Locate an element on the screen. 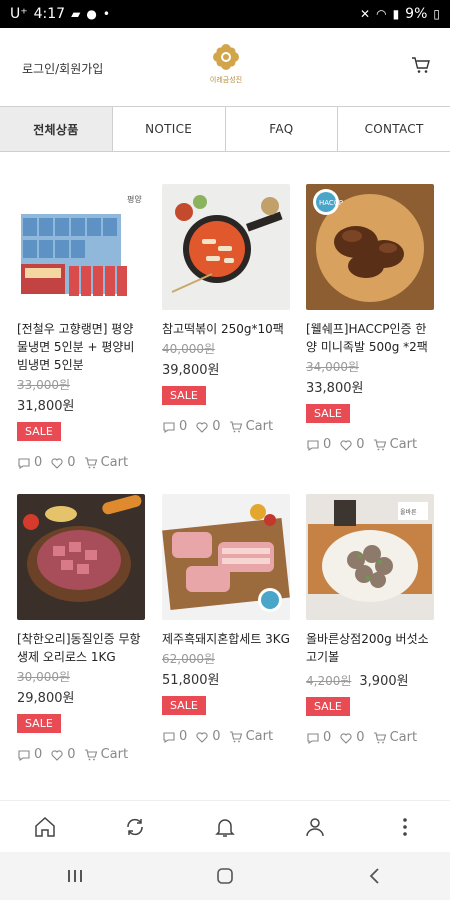 Image resolution: width=450 pixels, height=900 pixels. battery-label: 9% is located at coordinates (416, 14).